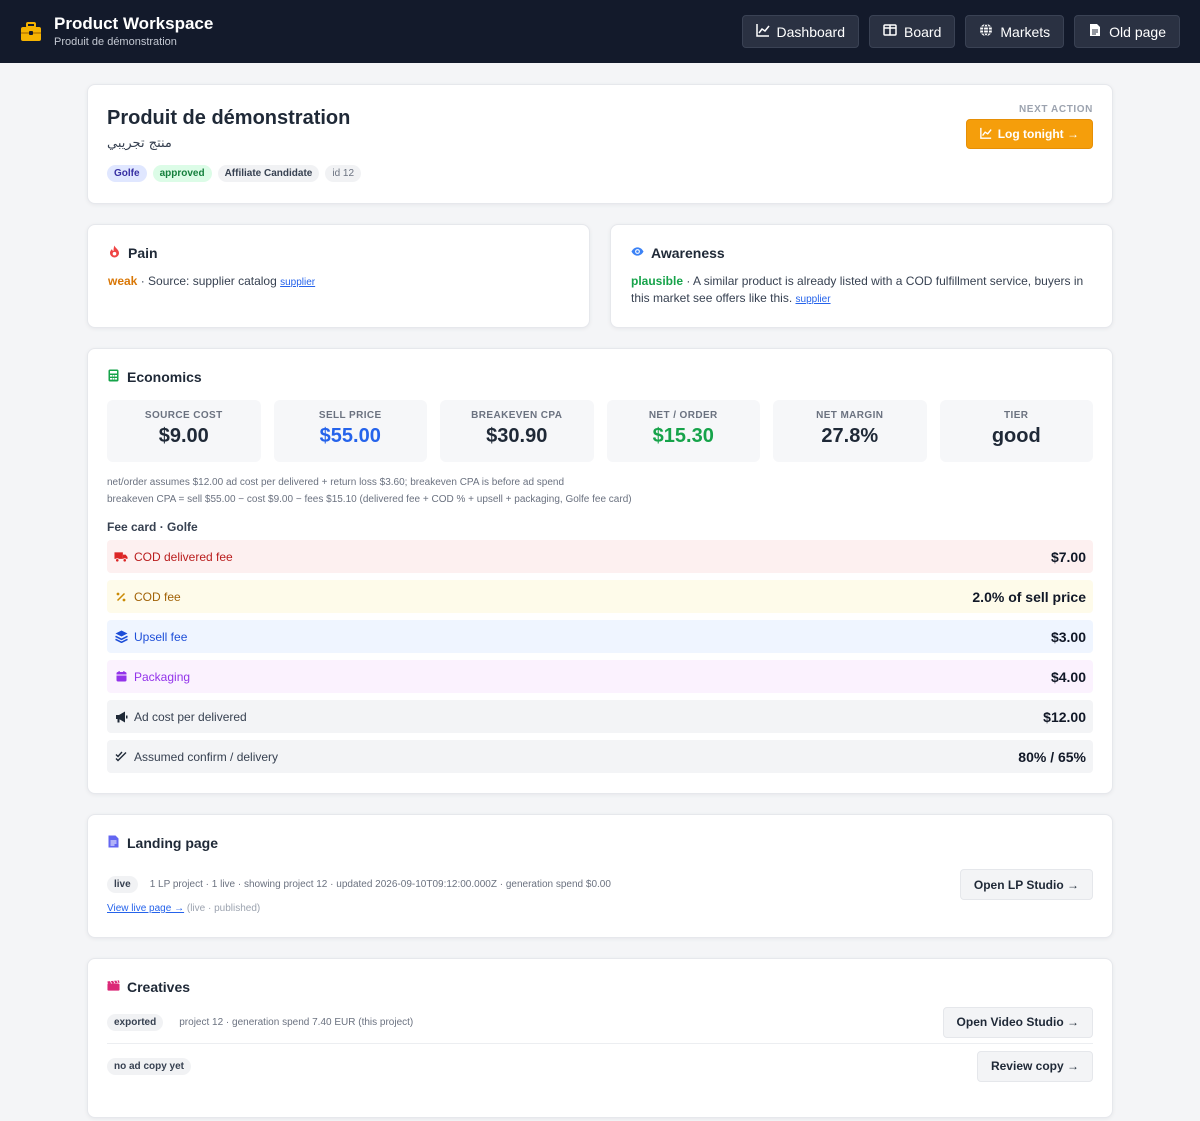 Image resolution: width=1200 pixels, height=1121 pixels. What do you see at coordinates (209, 281) in the screenshot?
I see `pain-text: · Source: supplier catalog` at bounding box center [209, 281].